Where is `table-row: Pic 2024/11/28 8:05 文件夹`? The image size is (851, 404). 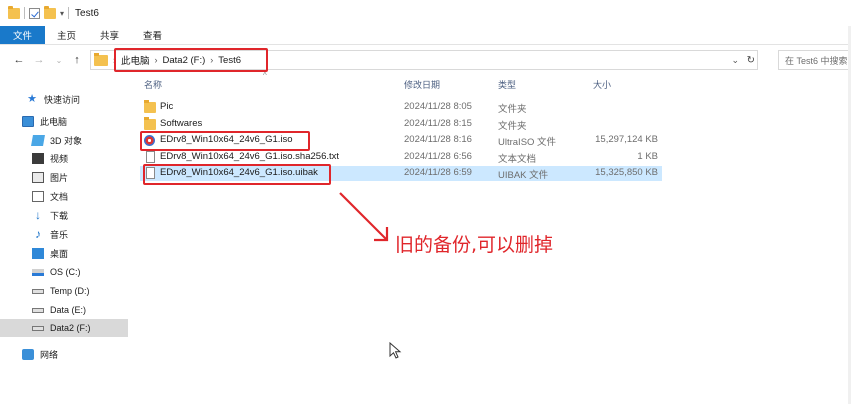 table-row: Pic 2024/11/28 8:05 文件夹 is located at coordinates (401, 107).